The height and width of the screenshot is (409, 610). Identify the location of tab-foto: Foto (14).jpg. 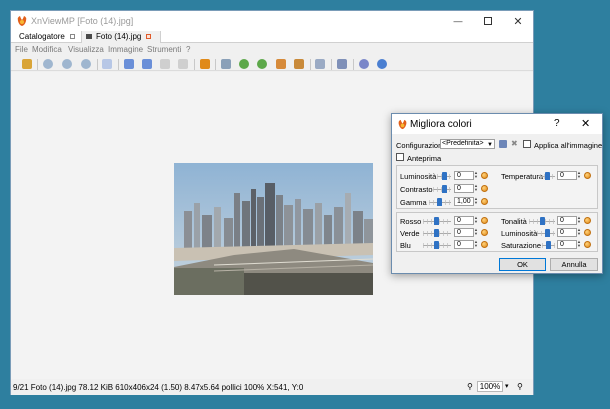
(121, 37).